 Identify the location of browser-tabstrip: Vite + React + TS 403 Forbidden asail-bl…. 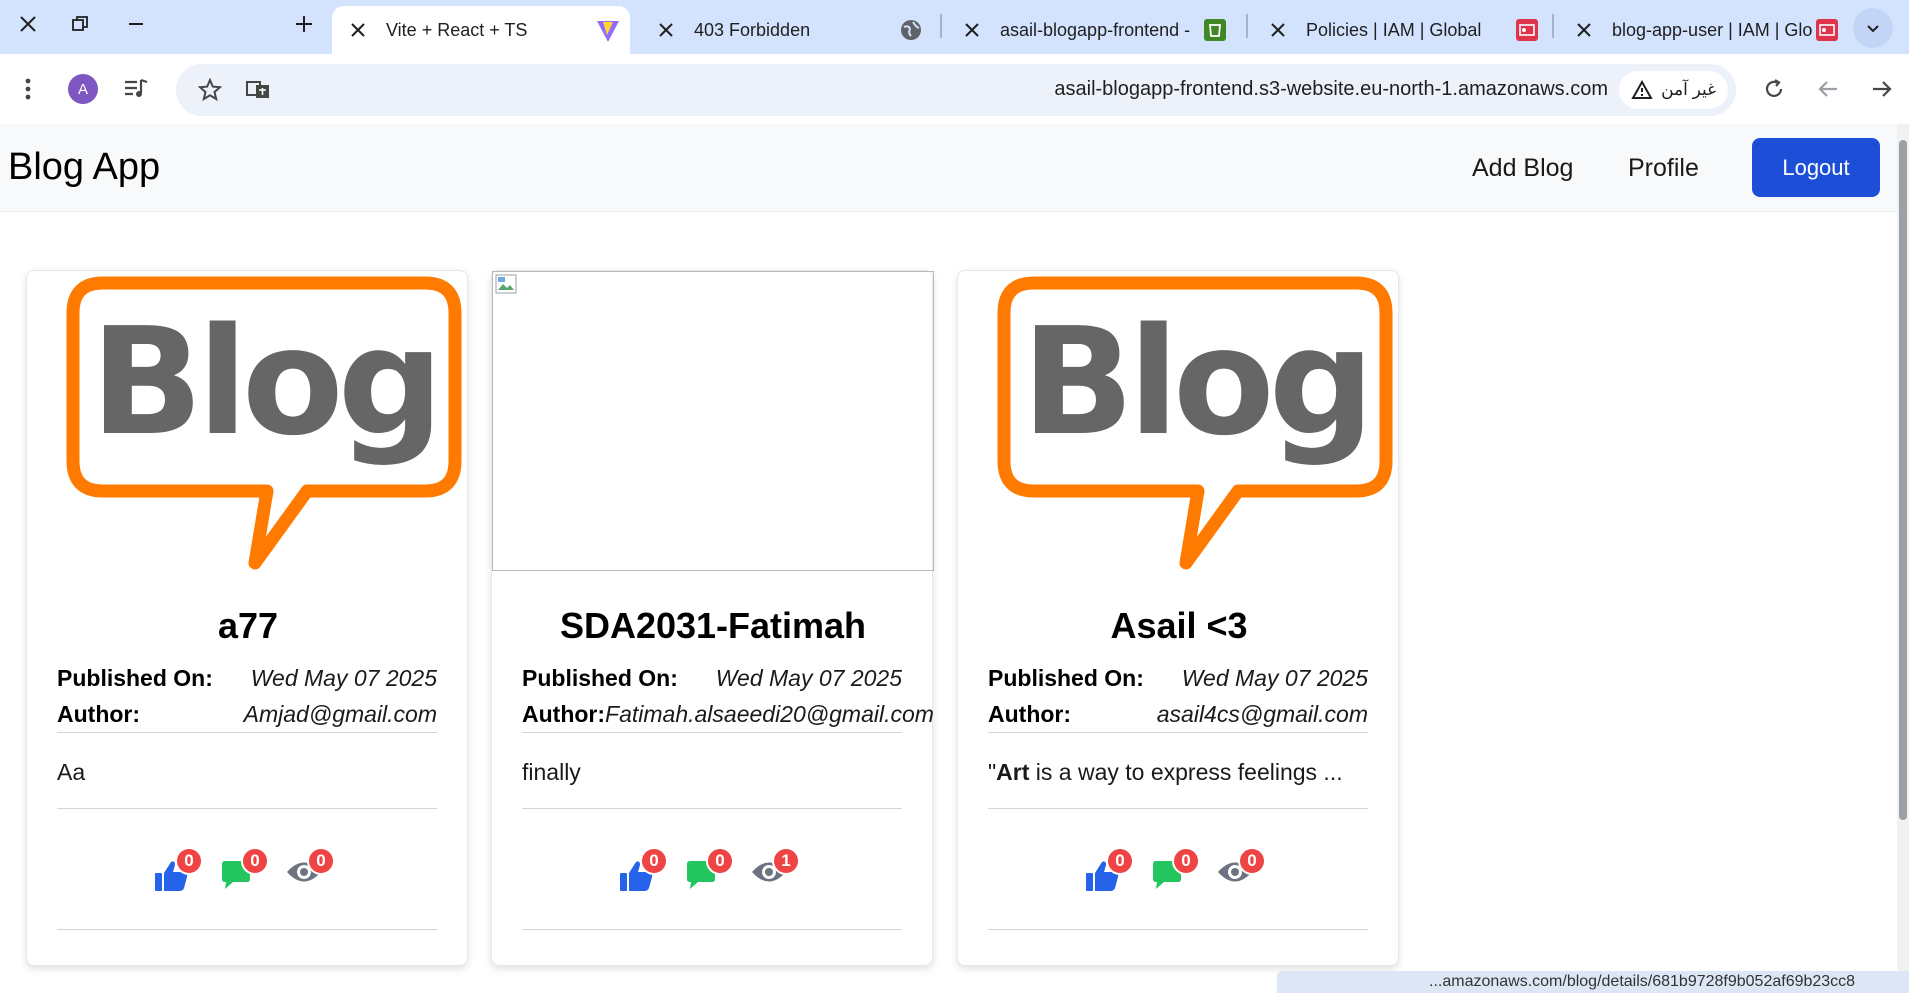
(954, 27).